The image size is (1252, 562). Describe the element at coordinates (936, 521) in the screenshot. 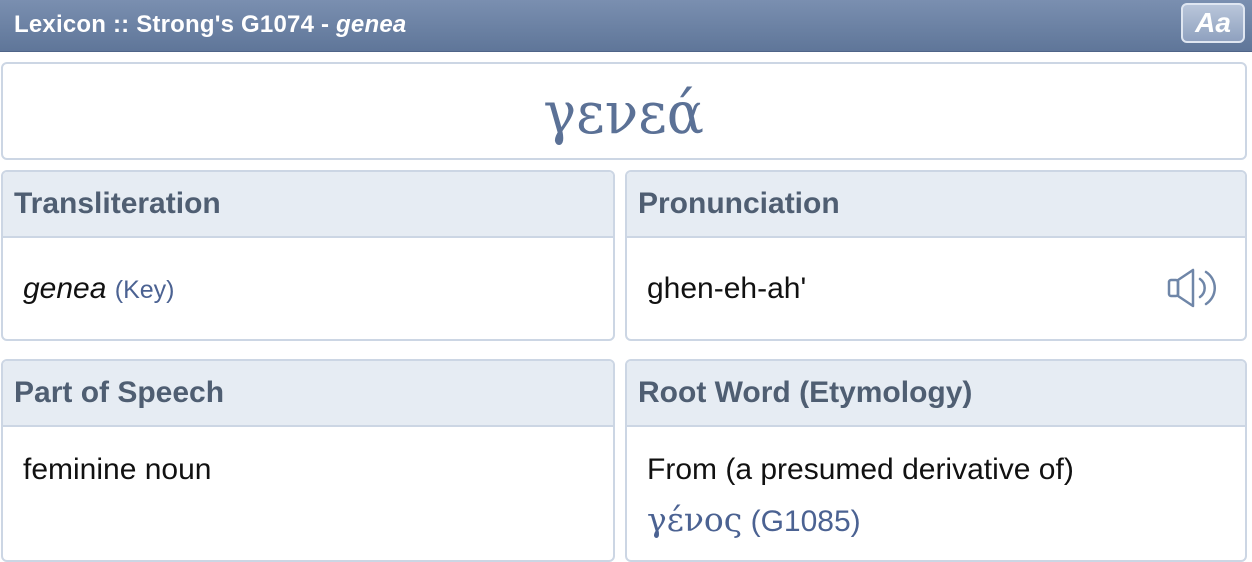

I see `root-word-links: γένος (G1085)` at that location.